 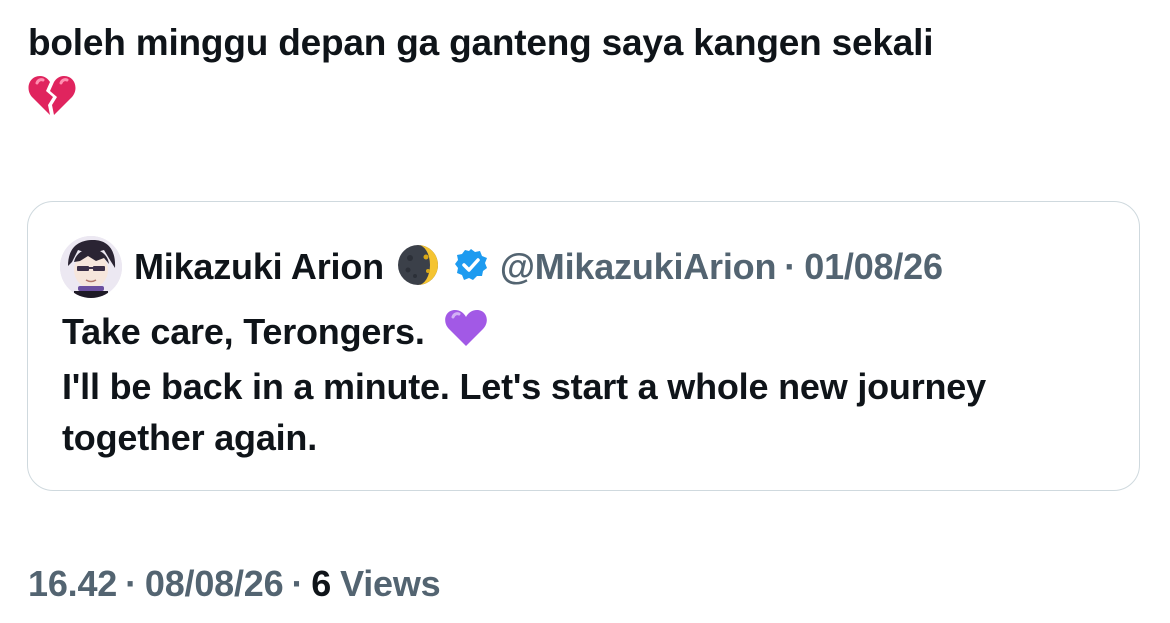 I want to click on avatar, so click(x=91, y=267).